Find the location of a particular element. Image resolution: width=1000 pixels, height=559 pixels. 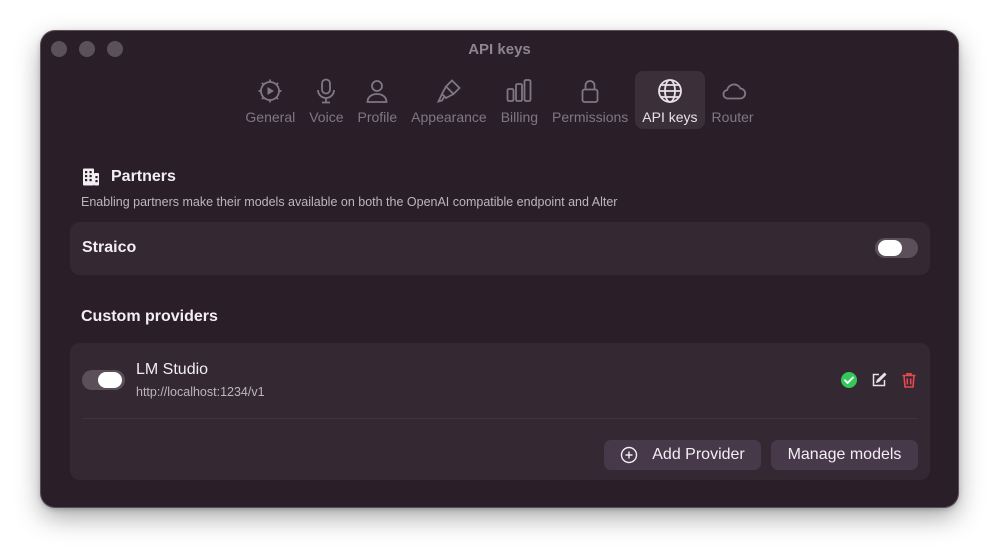

edit-icon is located at coordinates (879, 380).